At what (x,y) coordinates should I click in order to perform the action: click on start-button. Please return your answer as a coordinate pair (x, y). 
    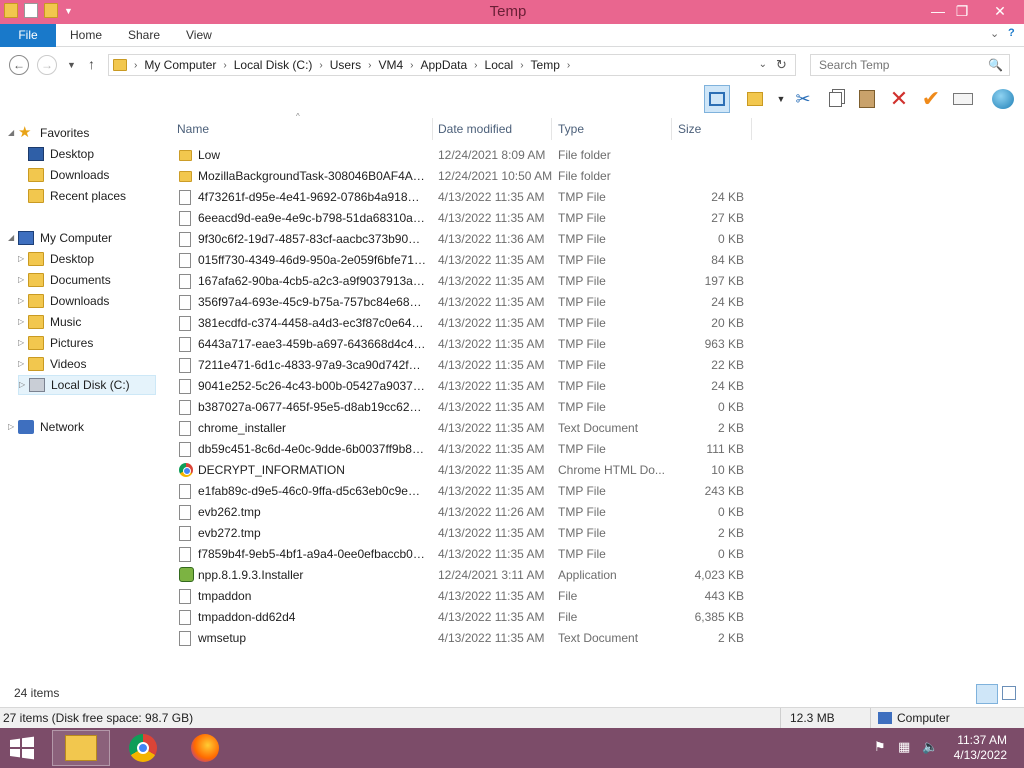
    Looking at the image, I should click on (22, 748).